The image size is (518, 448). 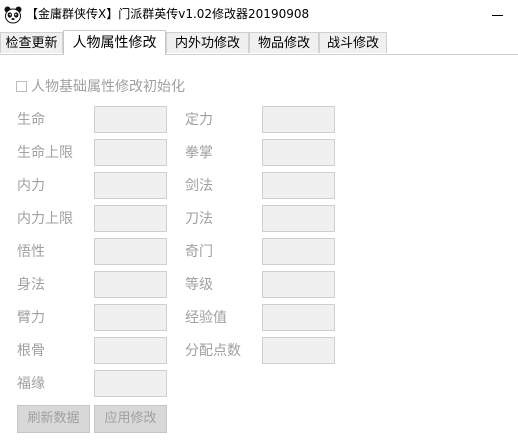 What do you see at coordinates (130, 152) in the screenshot?
I see `hp-max-input` at bounding box center [130, 152].